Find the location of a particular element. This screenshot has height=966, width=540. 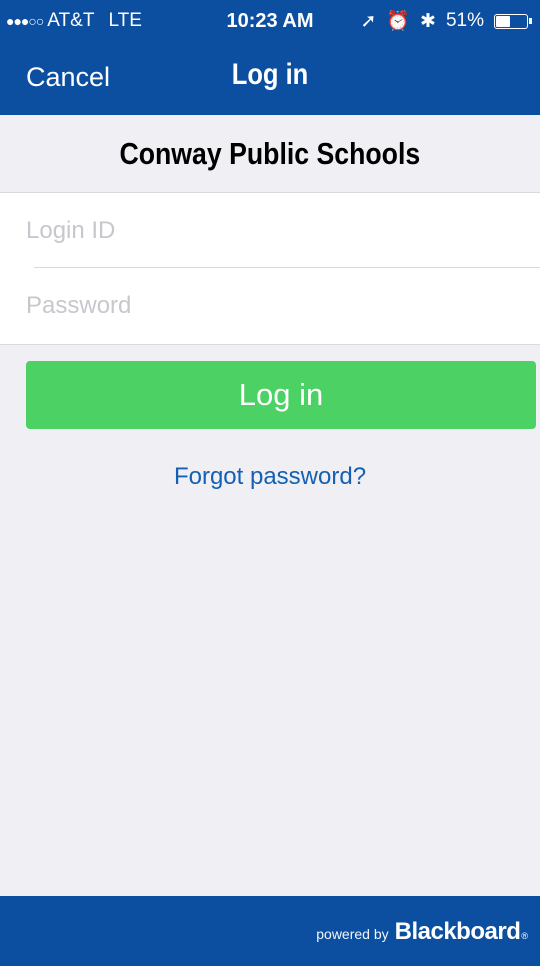

school-name-heading: Conway Public Schools is located at coordinates (270, 154).